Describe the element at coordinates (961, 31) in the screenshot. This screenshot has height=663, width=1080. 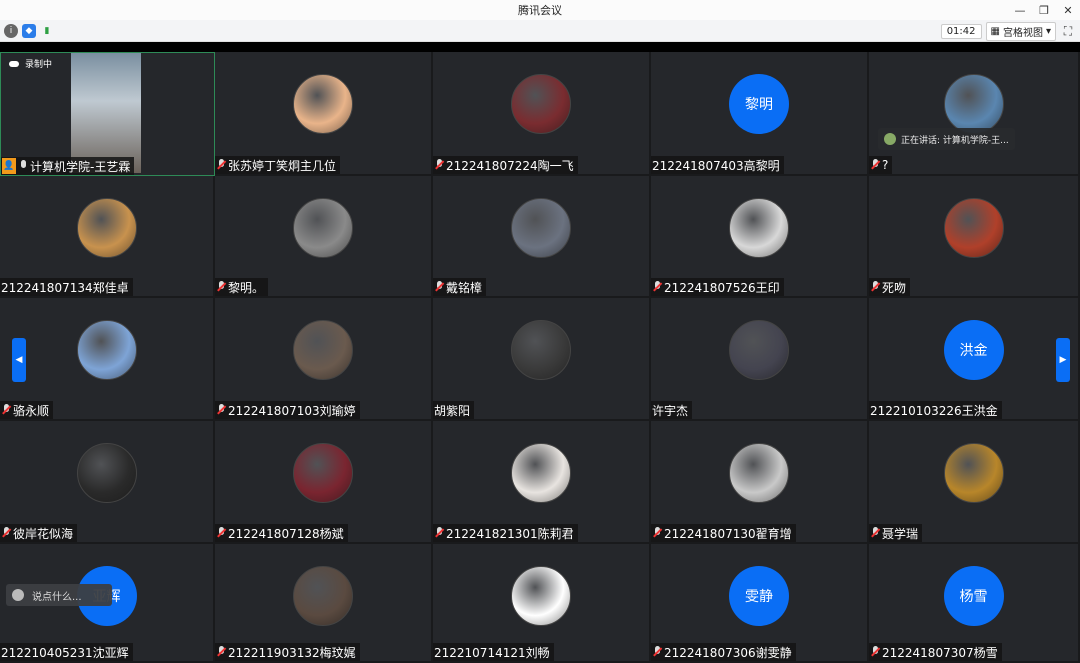
I see `meeting-timer: 01:42` at that location.